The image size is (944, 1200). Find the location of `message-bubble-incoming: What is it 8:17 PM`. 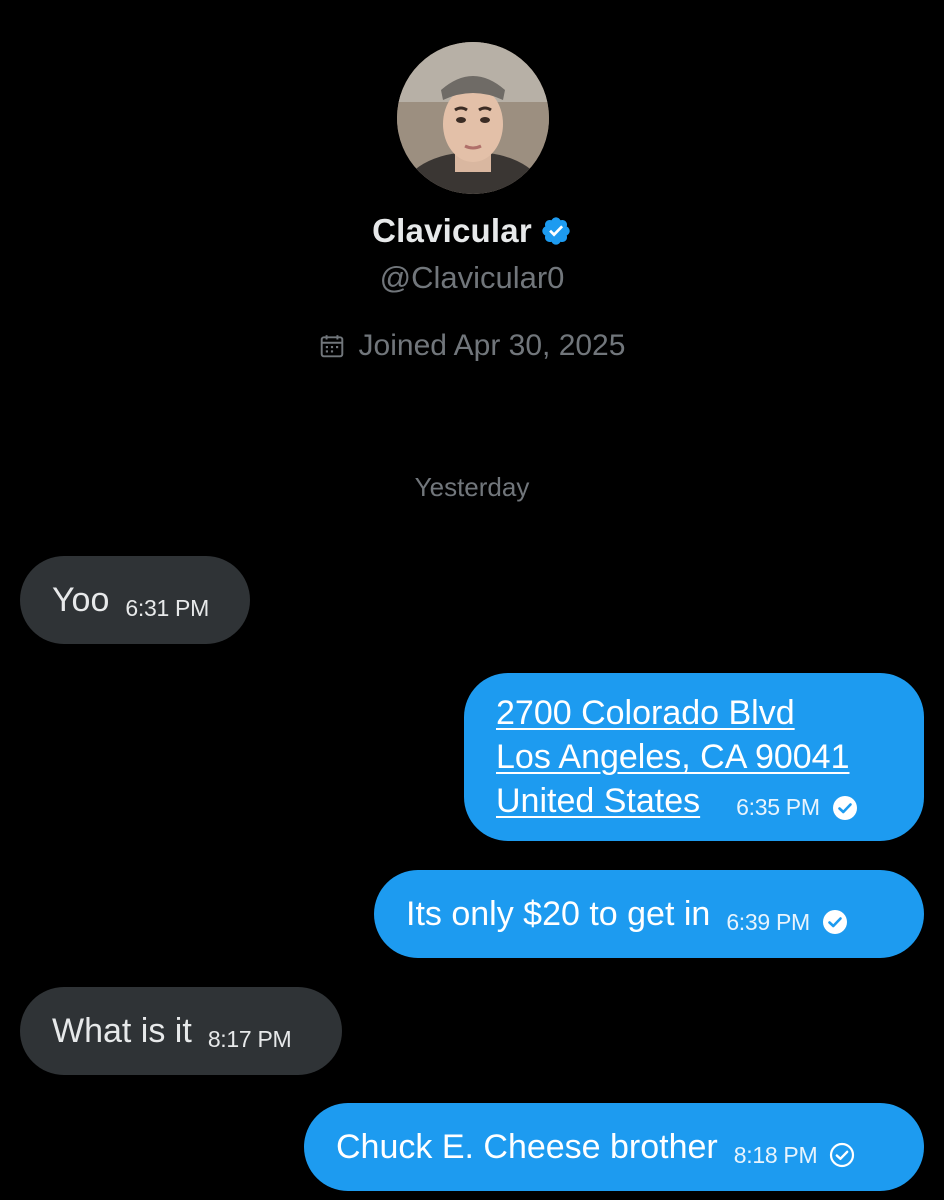

message-bubble-incoming: What is it 8:17 PM is located at coordinates (181, 1031).